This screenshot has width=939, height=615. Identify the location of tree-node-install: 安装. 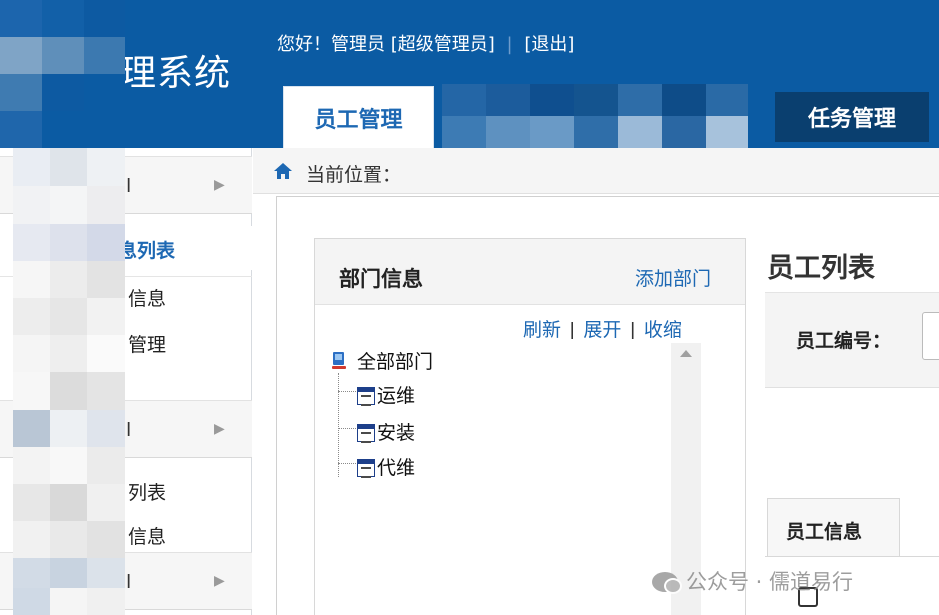
(386, 431).